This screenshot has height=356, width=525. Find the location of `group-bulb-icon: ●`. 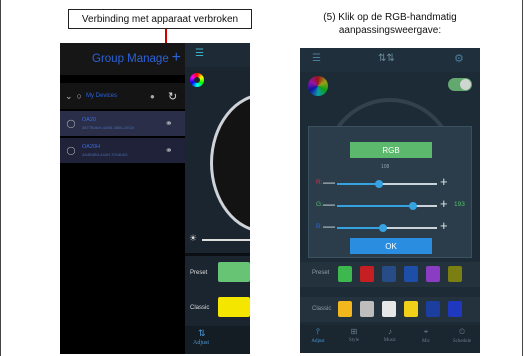

group-bulb-icon: ● is located at coordinates (152, 96).